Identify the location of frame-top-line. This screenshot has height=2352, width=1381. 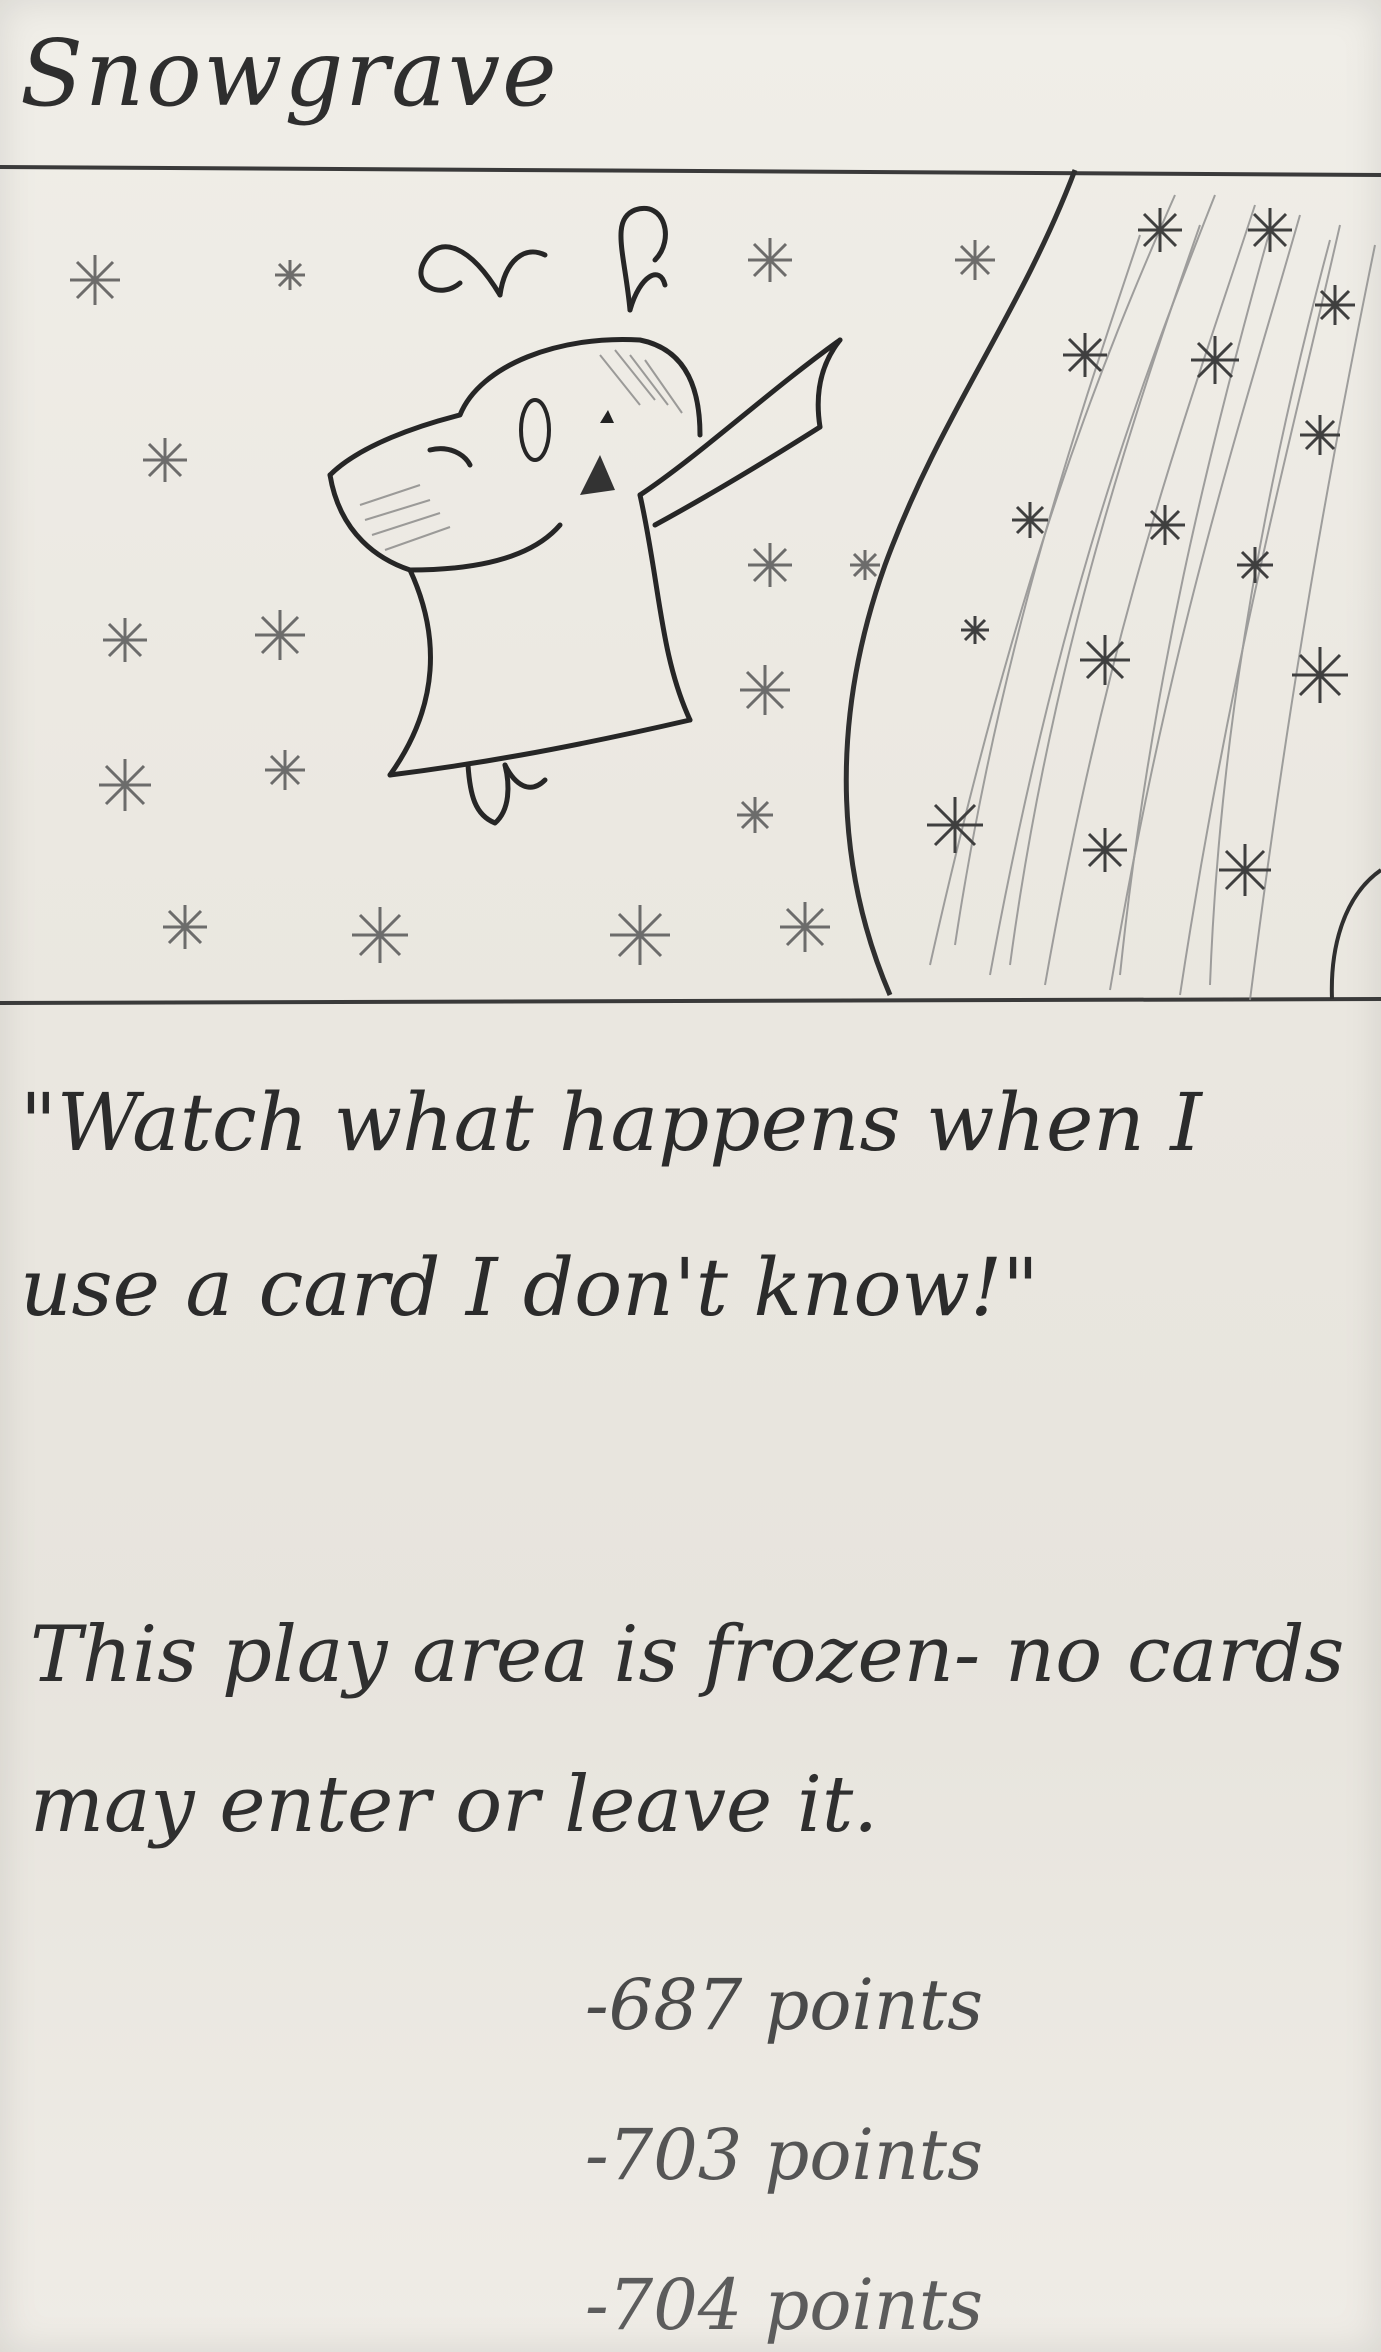
(690, 171).